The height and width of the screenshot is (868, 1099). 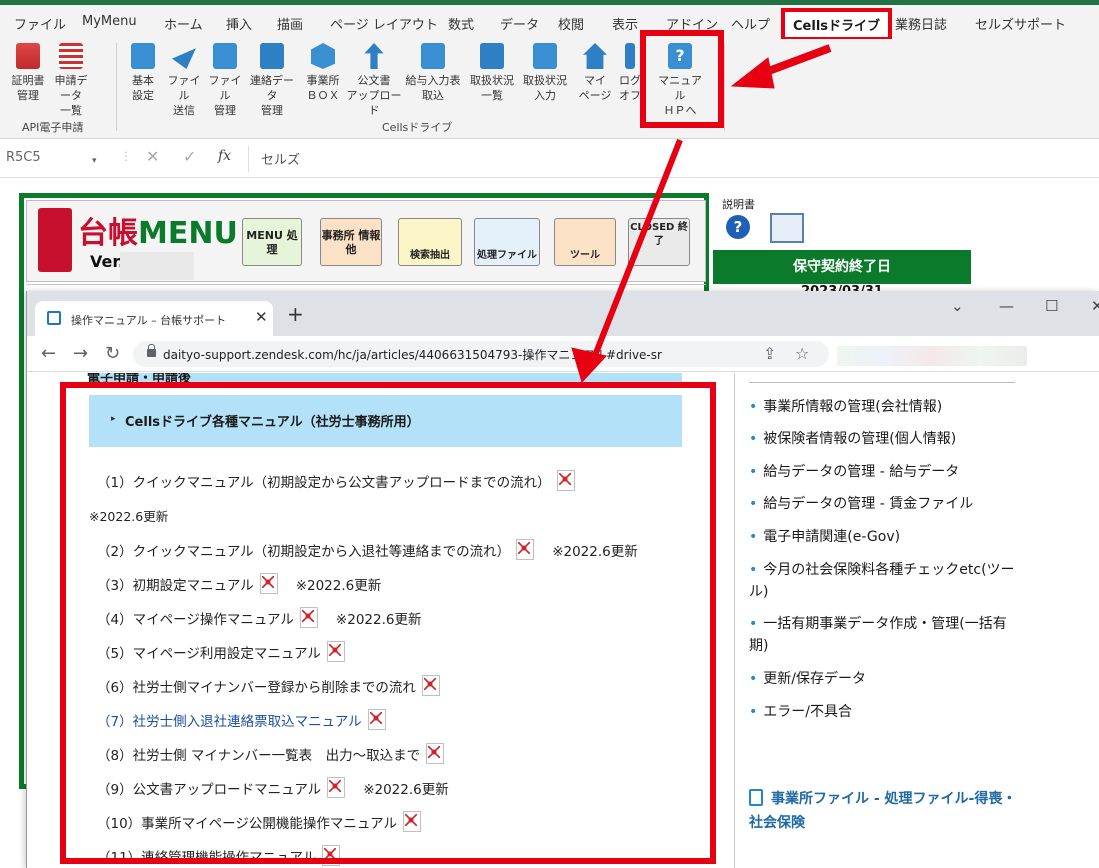 I want to click on sidebar-link-label: 事業所情報の管理(会社情報), so click(x=853, y=407).